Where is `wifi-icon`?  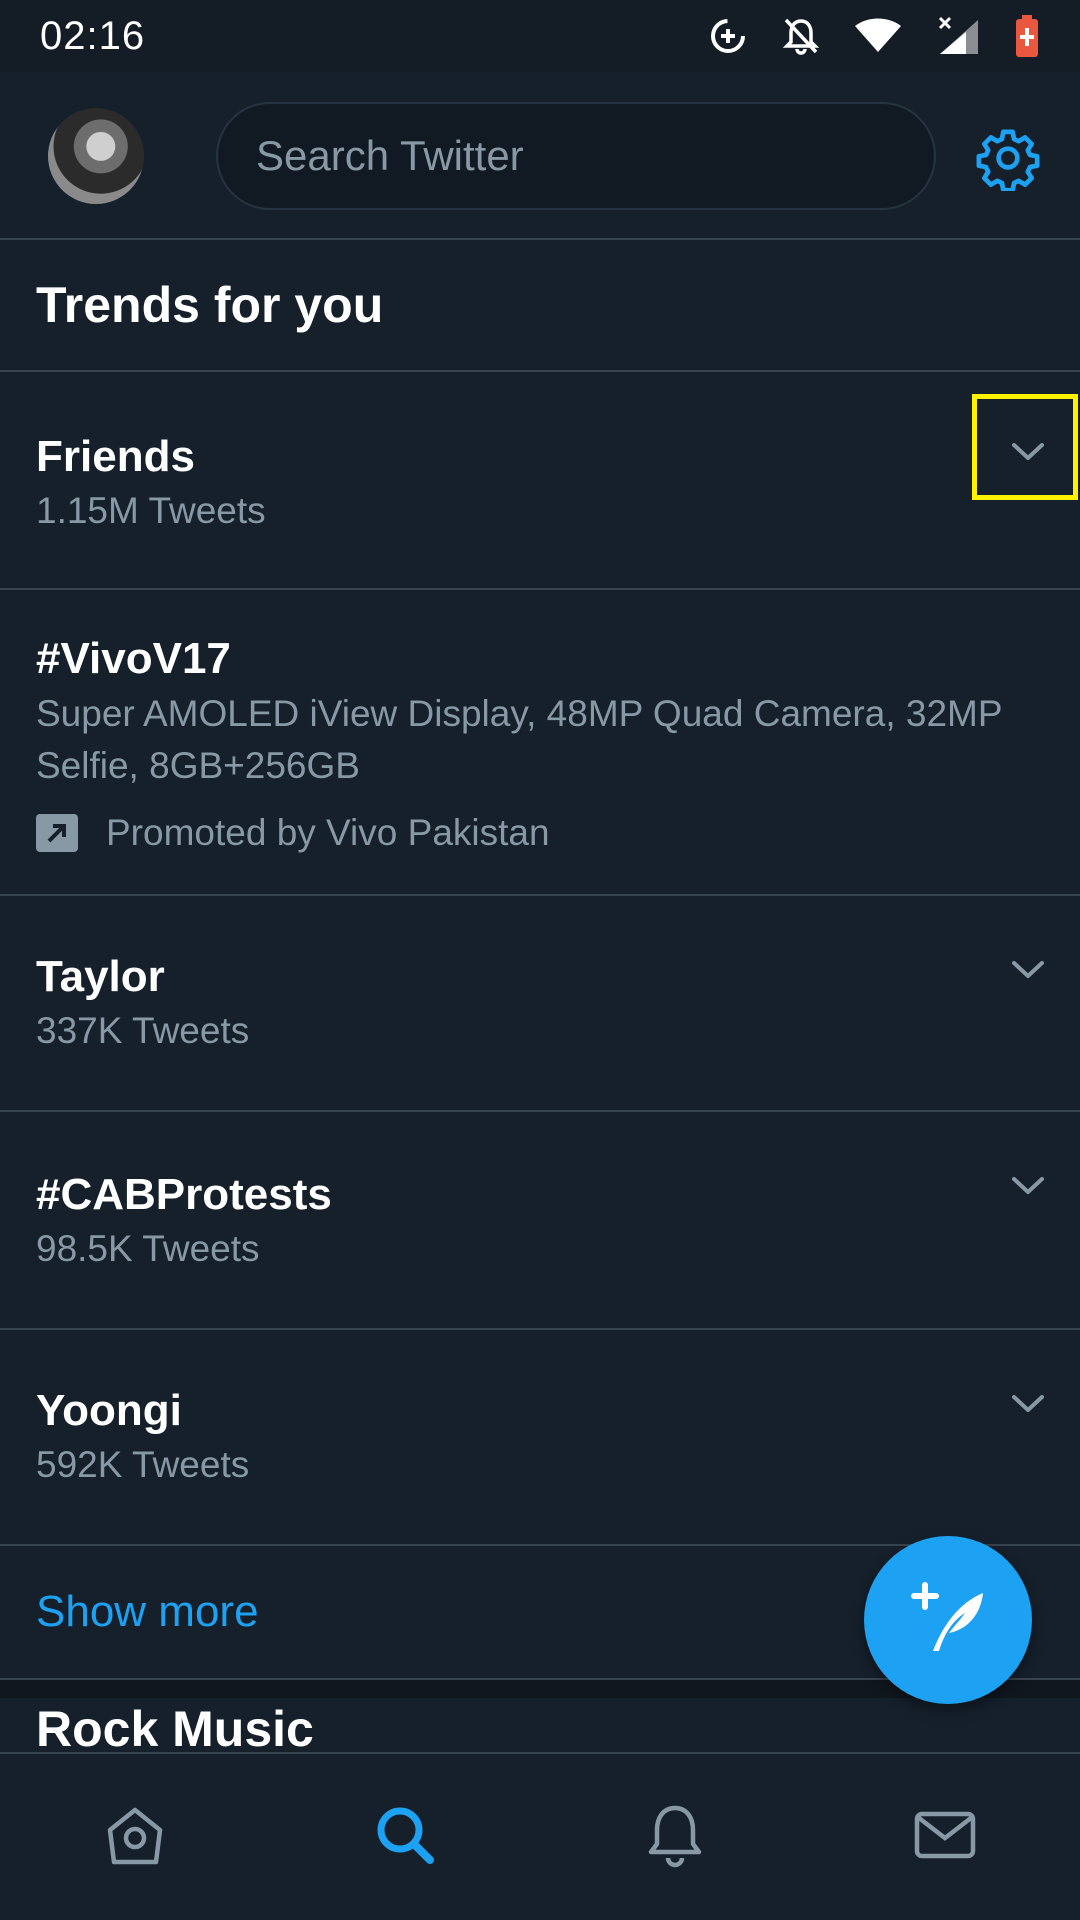
wifi-icon is located at coordinates (878, 36).